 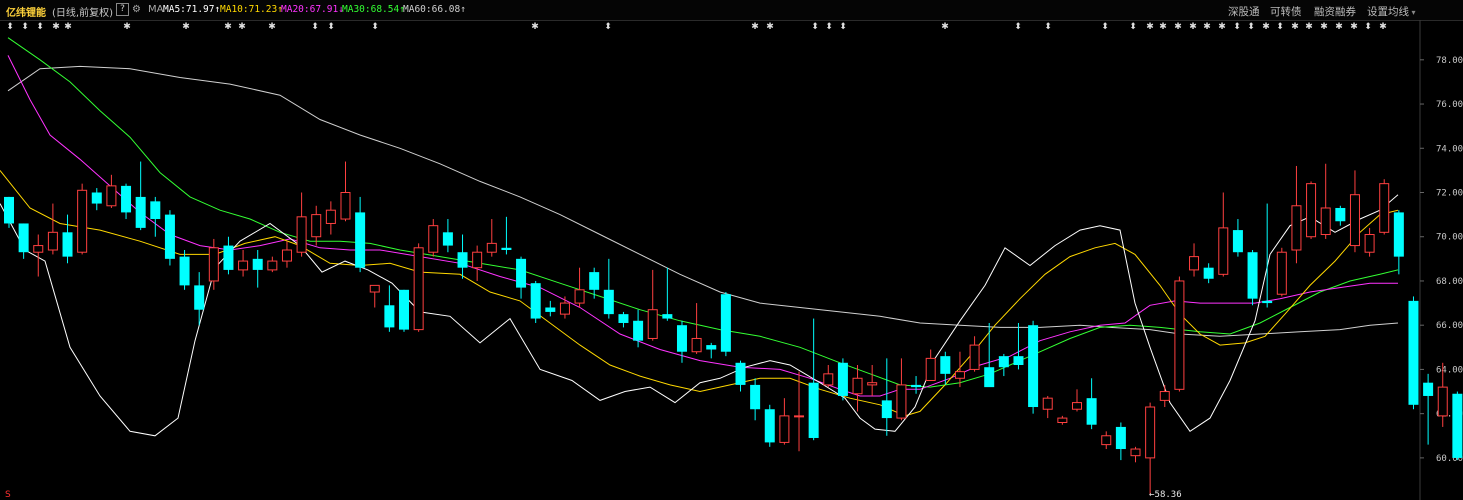 What do you see at coordinates (82, 11) in the screenshot?
I see `chart-mode-label: (日线,前复权)` at bounding box center [82, 11].